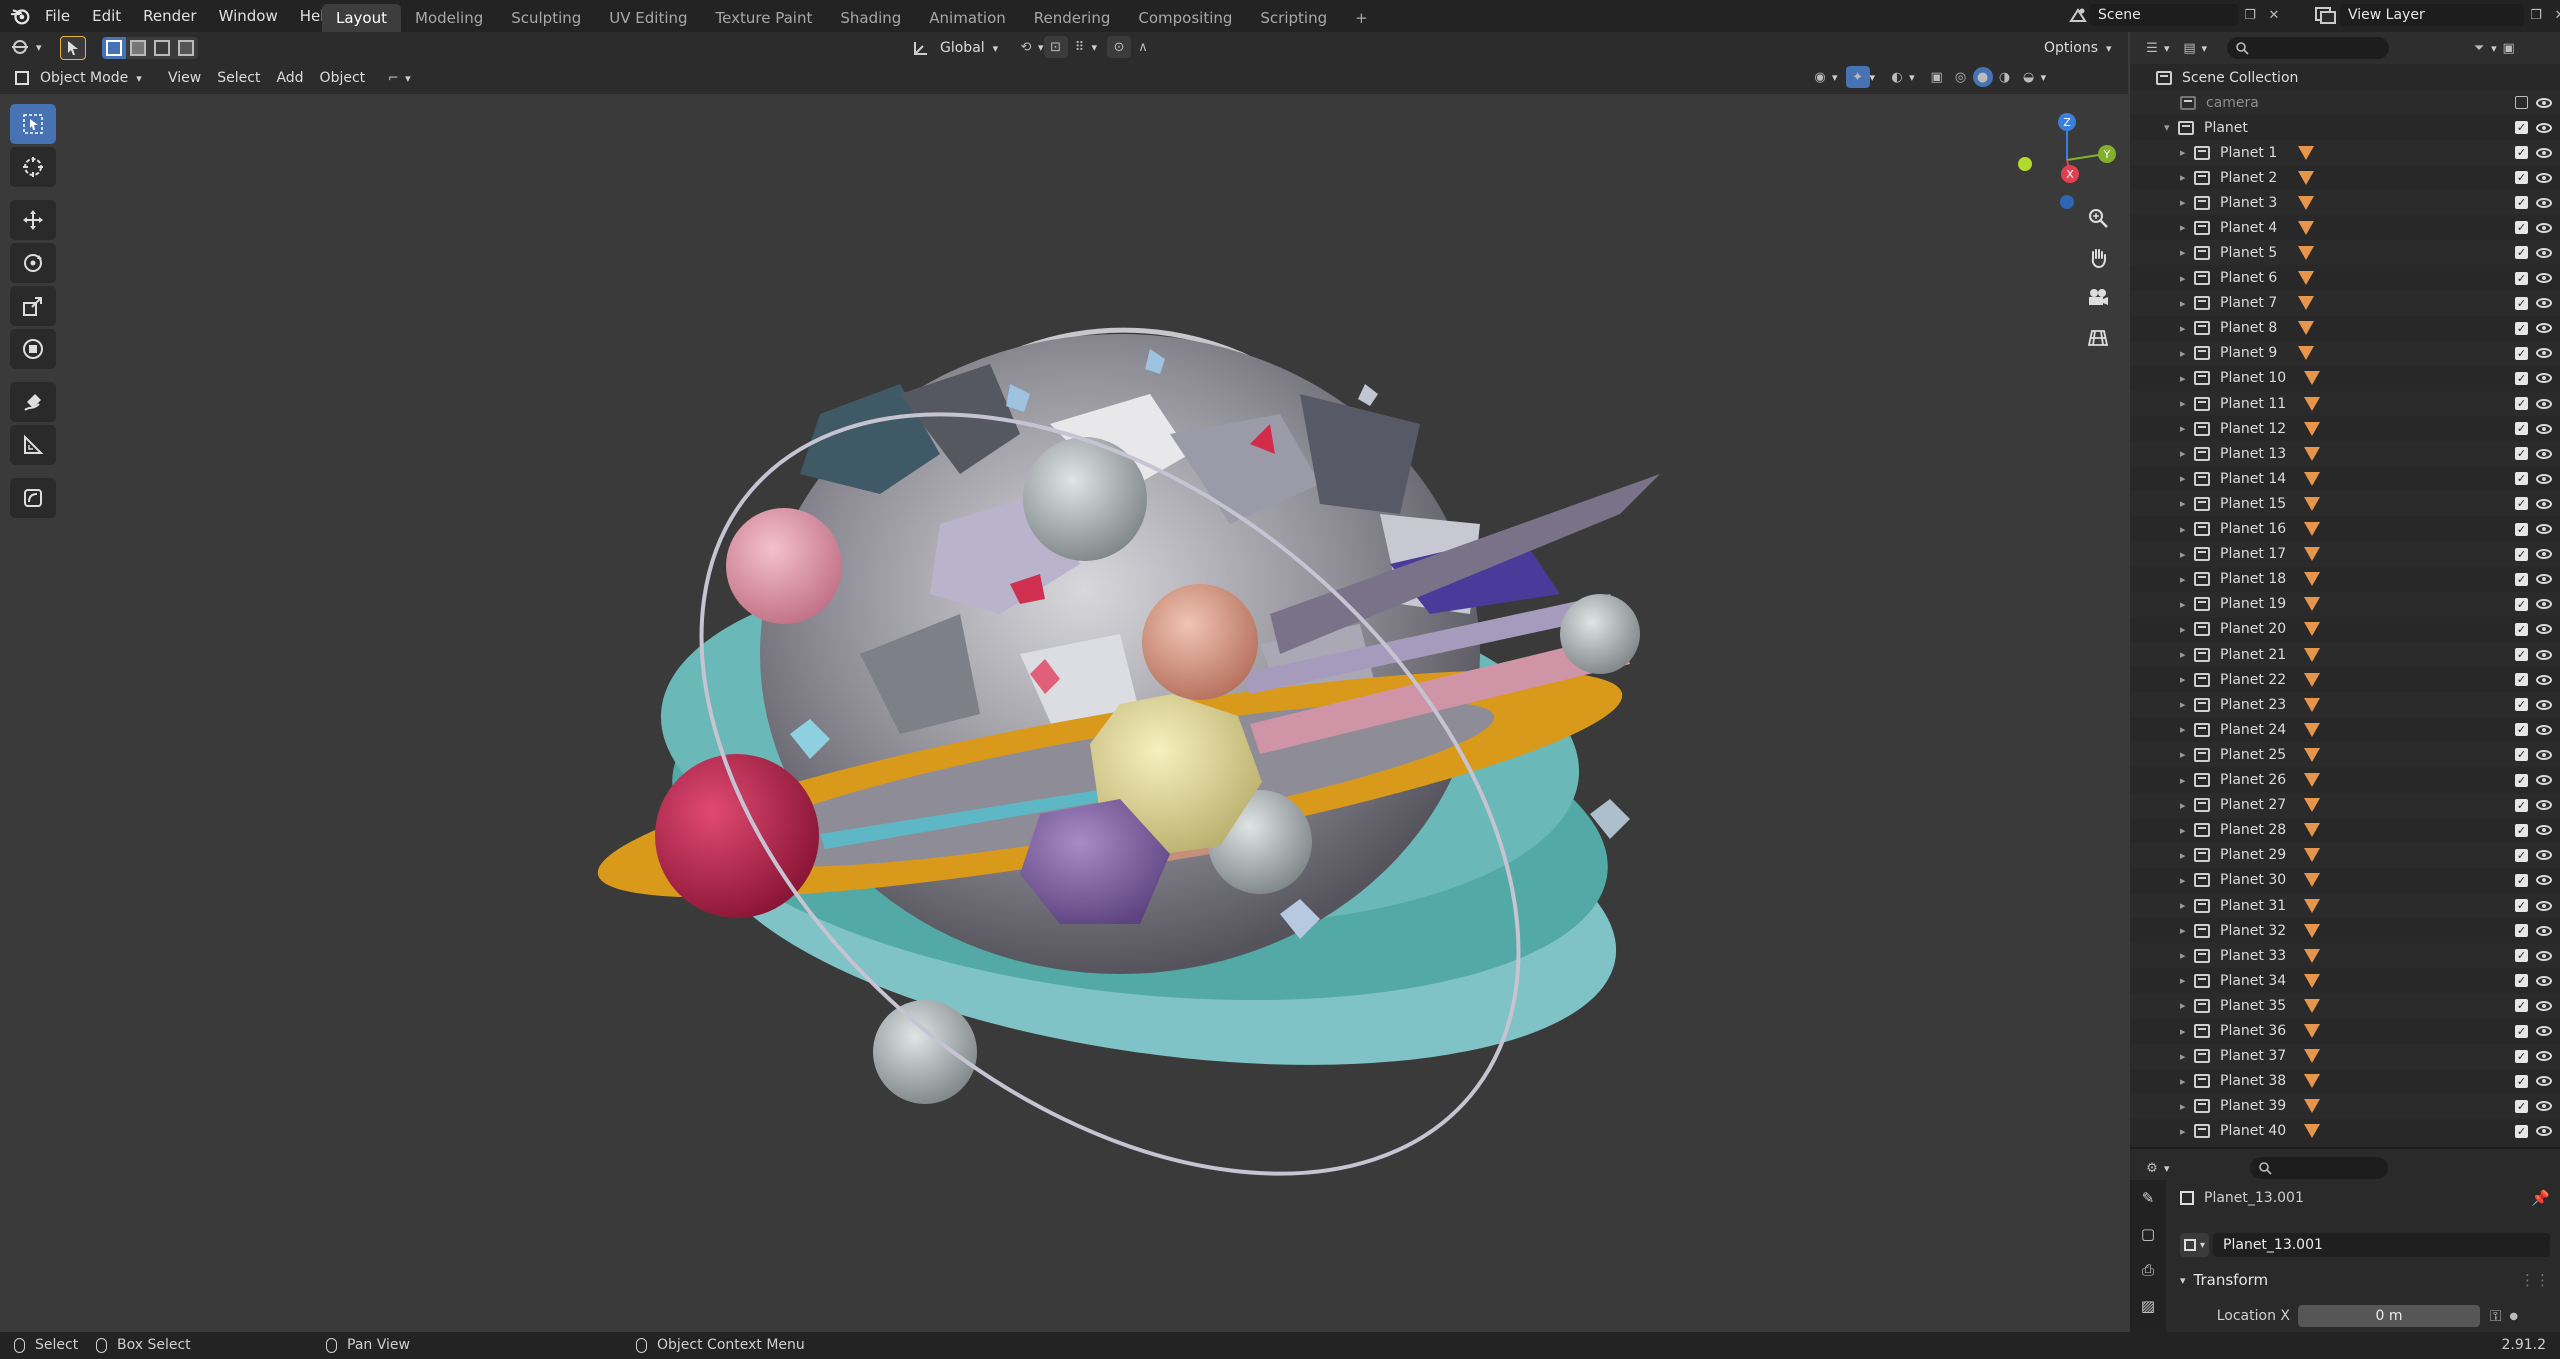  Describe the element at coordinates (1143, 47) in the screenshot. I see `falloff-icon: ∧` at that location.